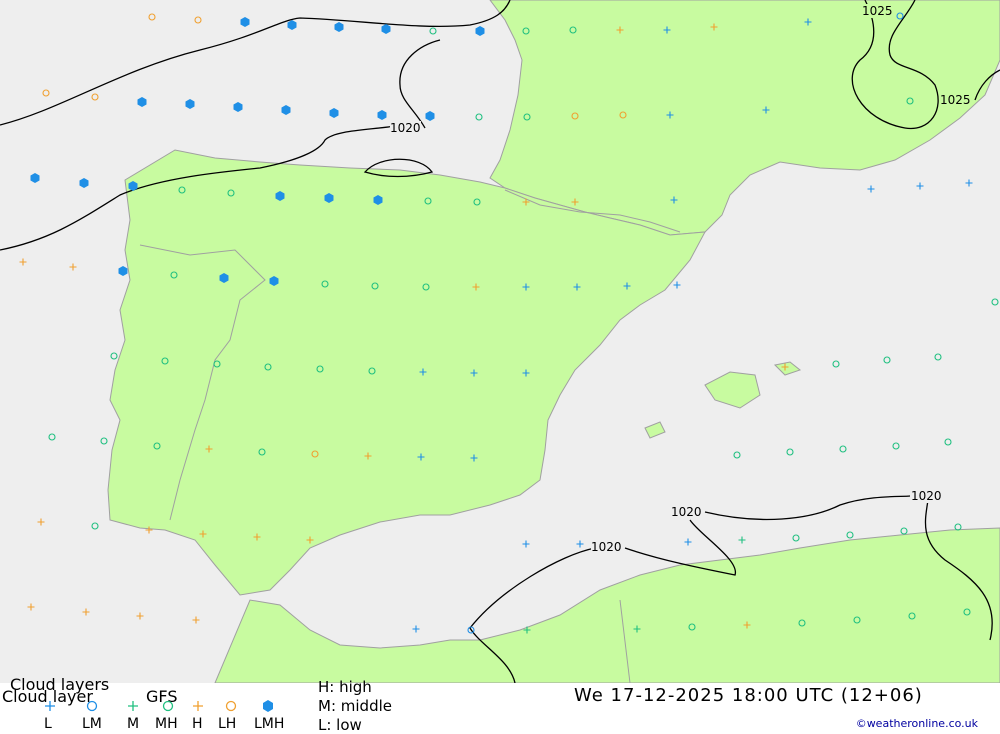  What do you see at coordinates (197, 724) in the screenshot?
I see `legend-code-h: H` at bounding box center [197, 724].